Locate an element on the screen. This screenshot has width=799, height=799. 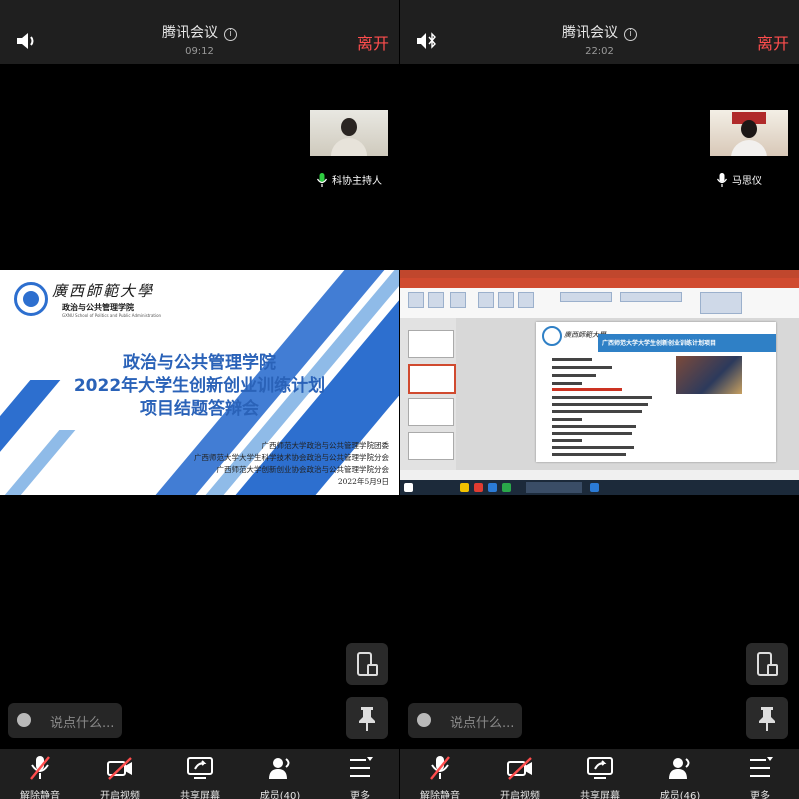
taskbar-window is located at coordinates (554, 487).